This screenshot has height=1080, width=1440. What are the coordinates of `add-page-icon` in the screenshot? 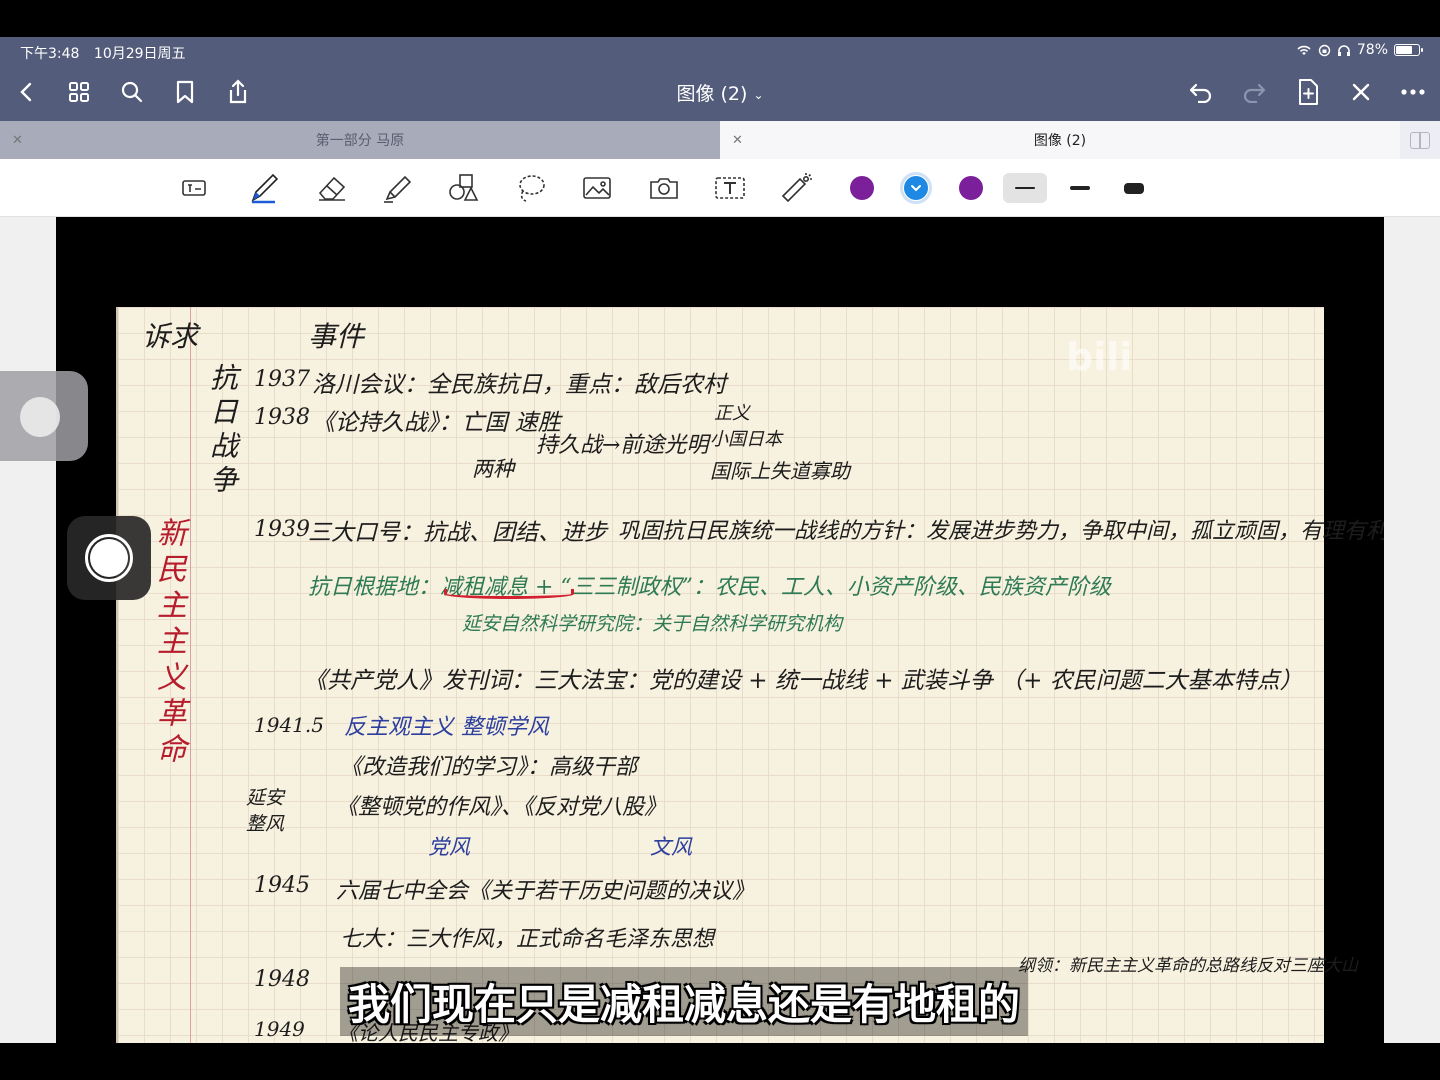 It's located at (1308, 92).